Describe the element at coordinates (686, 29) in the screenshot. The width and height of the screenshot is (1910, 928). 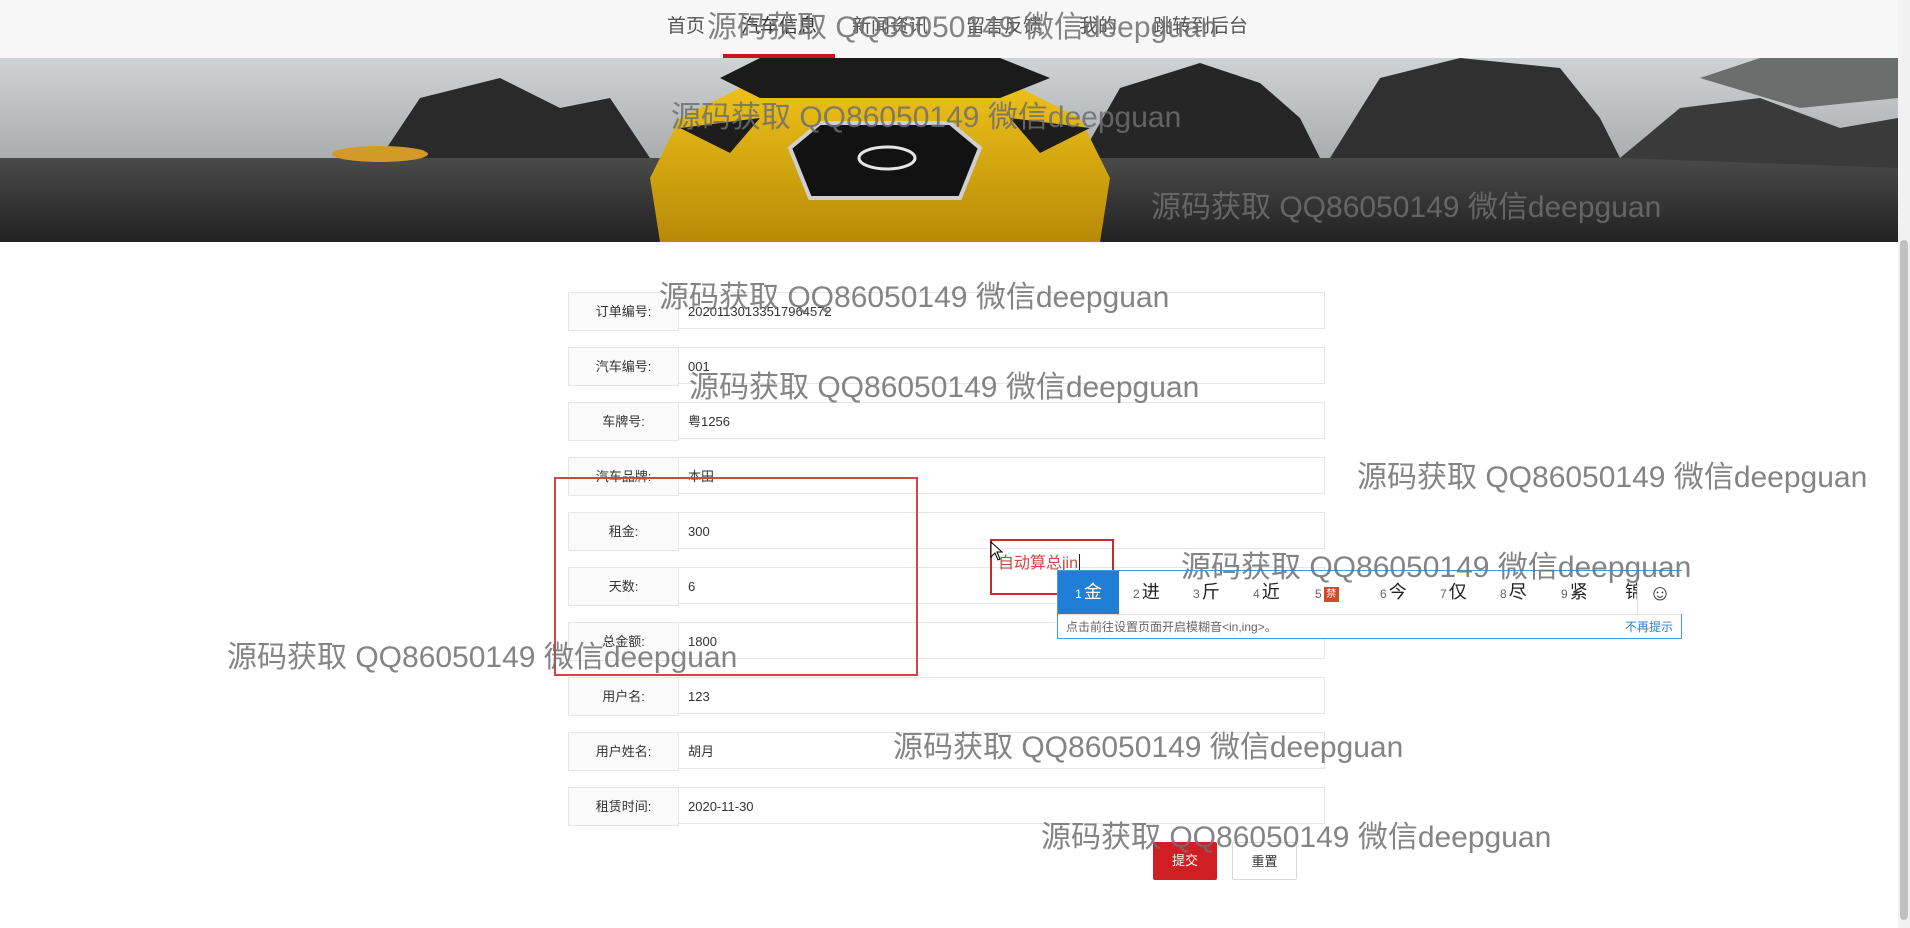
I see `nav-item-home: 首页` at that location.